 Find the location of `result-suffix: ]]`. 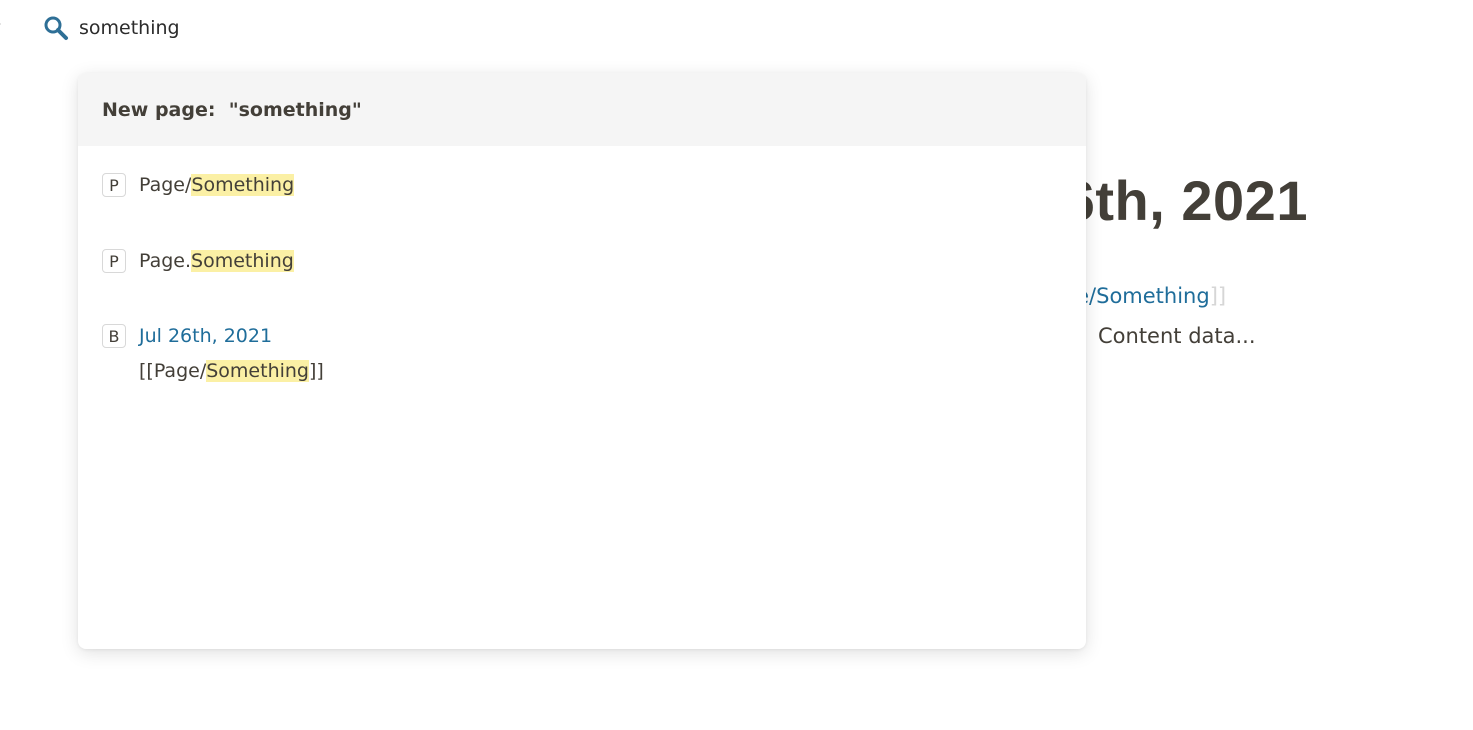

result-suffix: ]] is located at coordinates (316, 371).